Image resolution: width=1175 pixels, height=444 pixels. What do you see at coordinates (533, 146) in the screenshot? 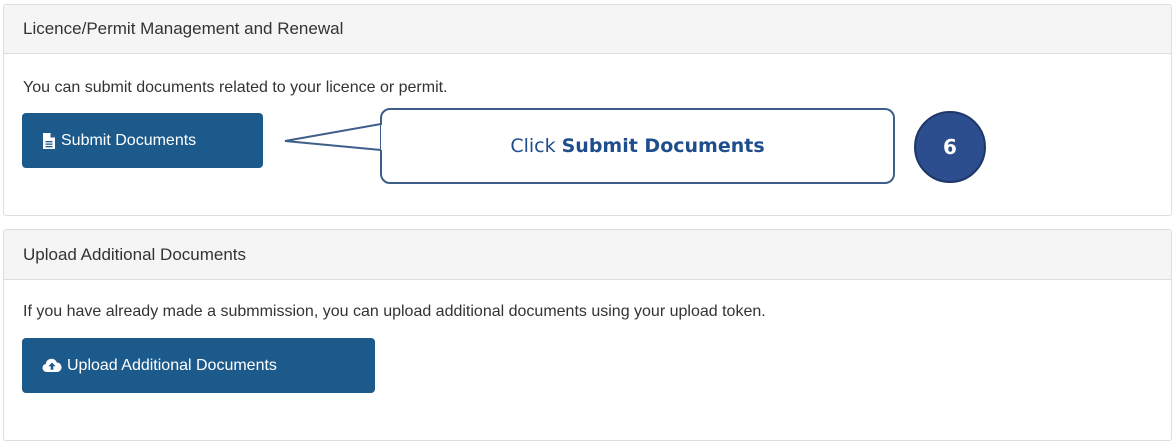
I see `callout-prefix: Click` at bounding box center [533, 146].